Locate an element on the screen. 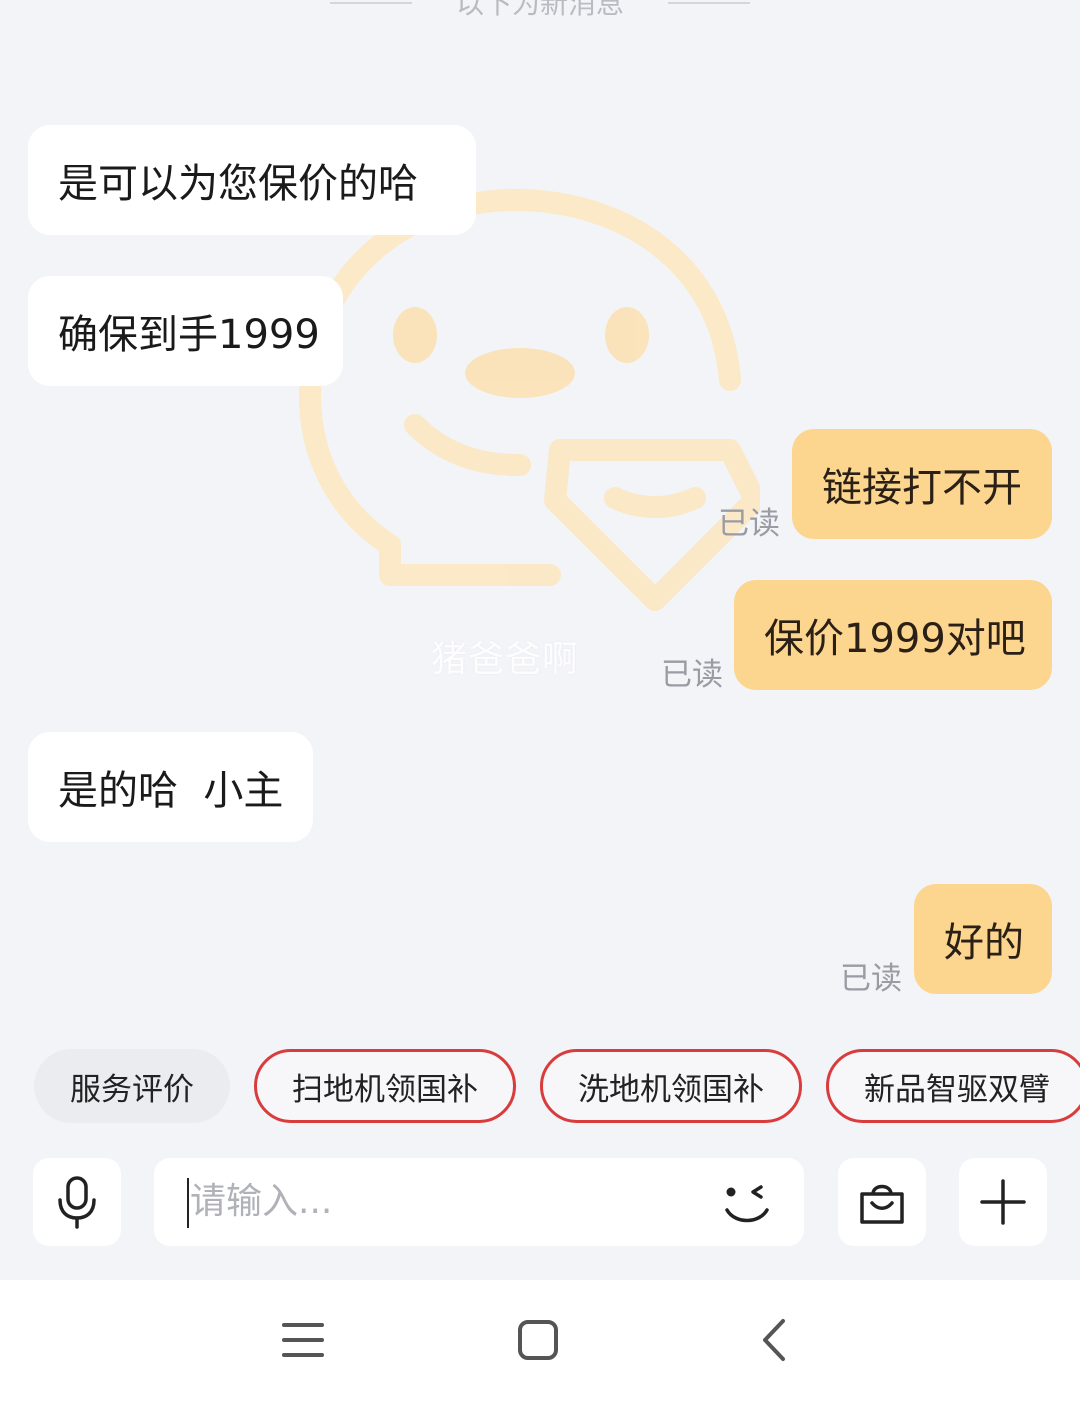 This screenshot has width=1080, height=1409. plus-icon is located at coordinates (1003, 1202).